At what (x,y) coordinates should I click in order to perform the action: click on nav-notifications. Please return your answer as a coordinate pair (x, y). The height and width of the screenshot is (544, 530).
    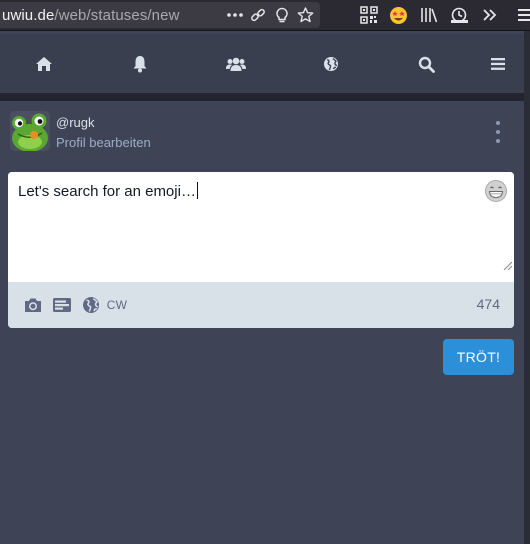
    Looking at the image, I should click on (140, 64).